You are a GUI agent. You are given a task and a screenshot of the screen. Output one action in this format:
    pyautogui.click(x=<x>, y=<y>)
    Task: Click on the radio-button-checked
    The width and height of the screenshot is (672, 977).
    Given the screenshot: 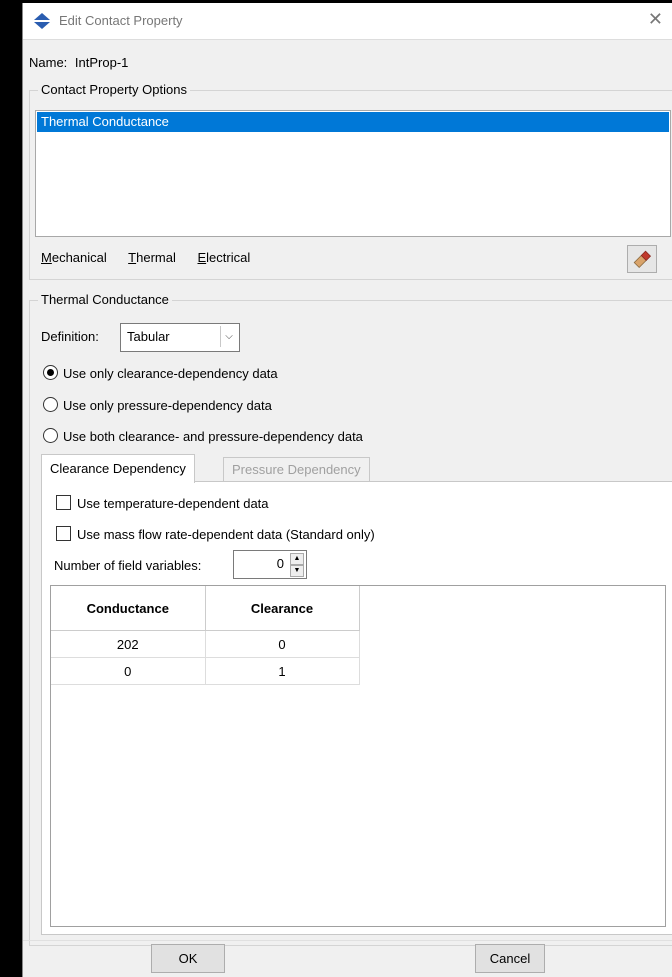 What is the action you would take?
    pyautogui.click(x=50, y=372)
    